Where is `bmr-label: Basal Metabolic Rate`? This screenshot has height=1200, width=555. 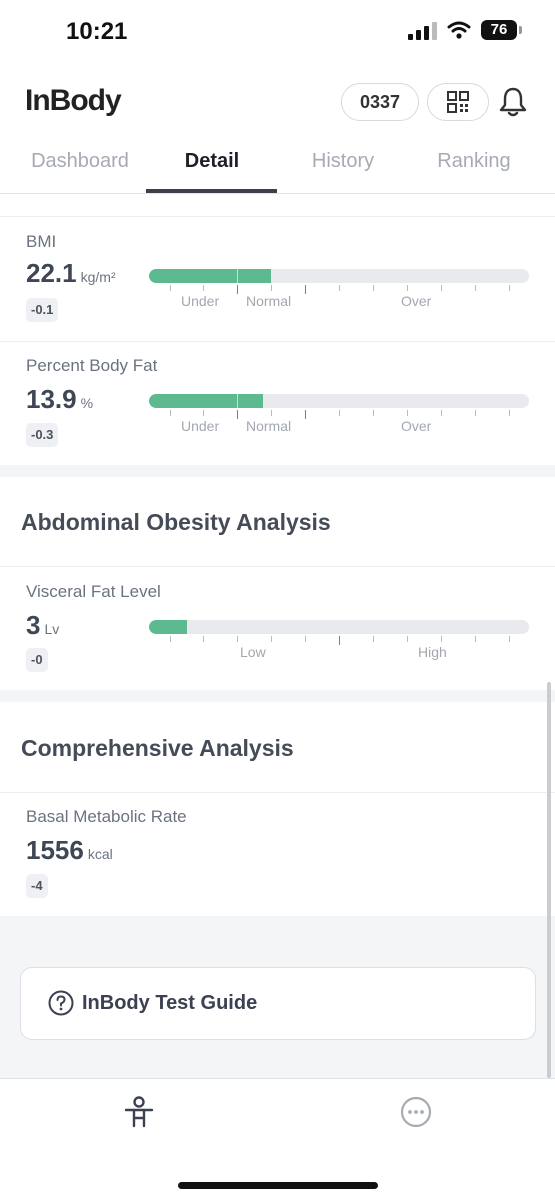 bmr-label: Basal Metabolic Rate is located at coordinates (106, 816).